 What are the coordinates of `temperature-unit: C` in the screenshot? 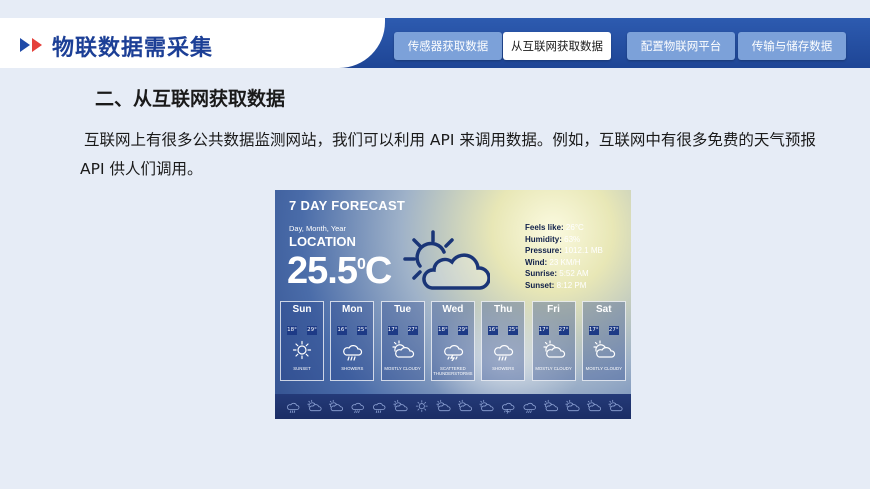 It's located at (378, 271).